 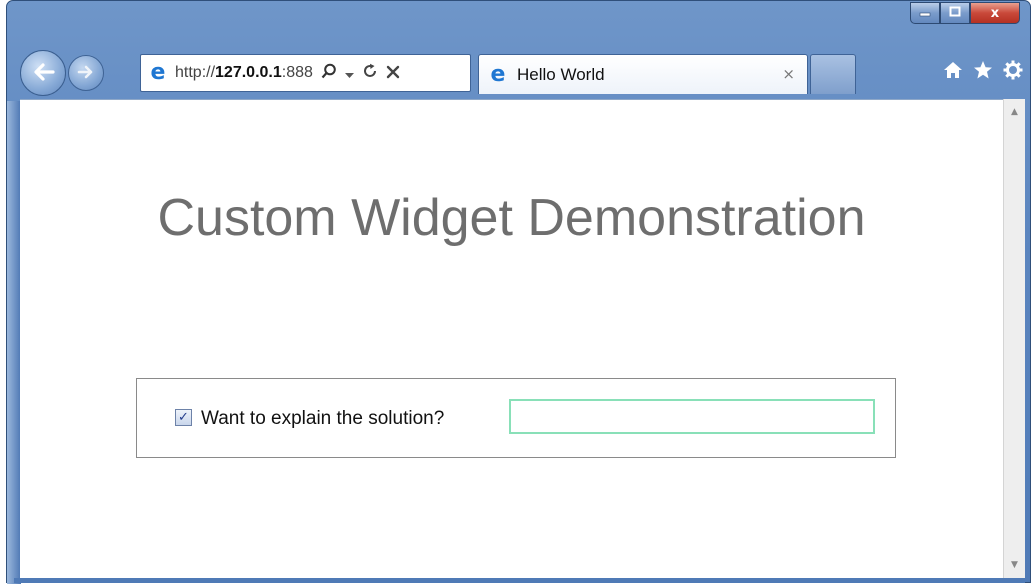 I want to click on ie-tab-icon: e, so click(x=498, y=74).